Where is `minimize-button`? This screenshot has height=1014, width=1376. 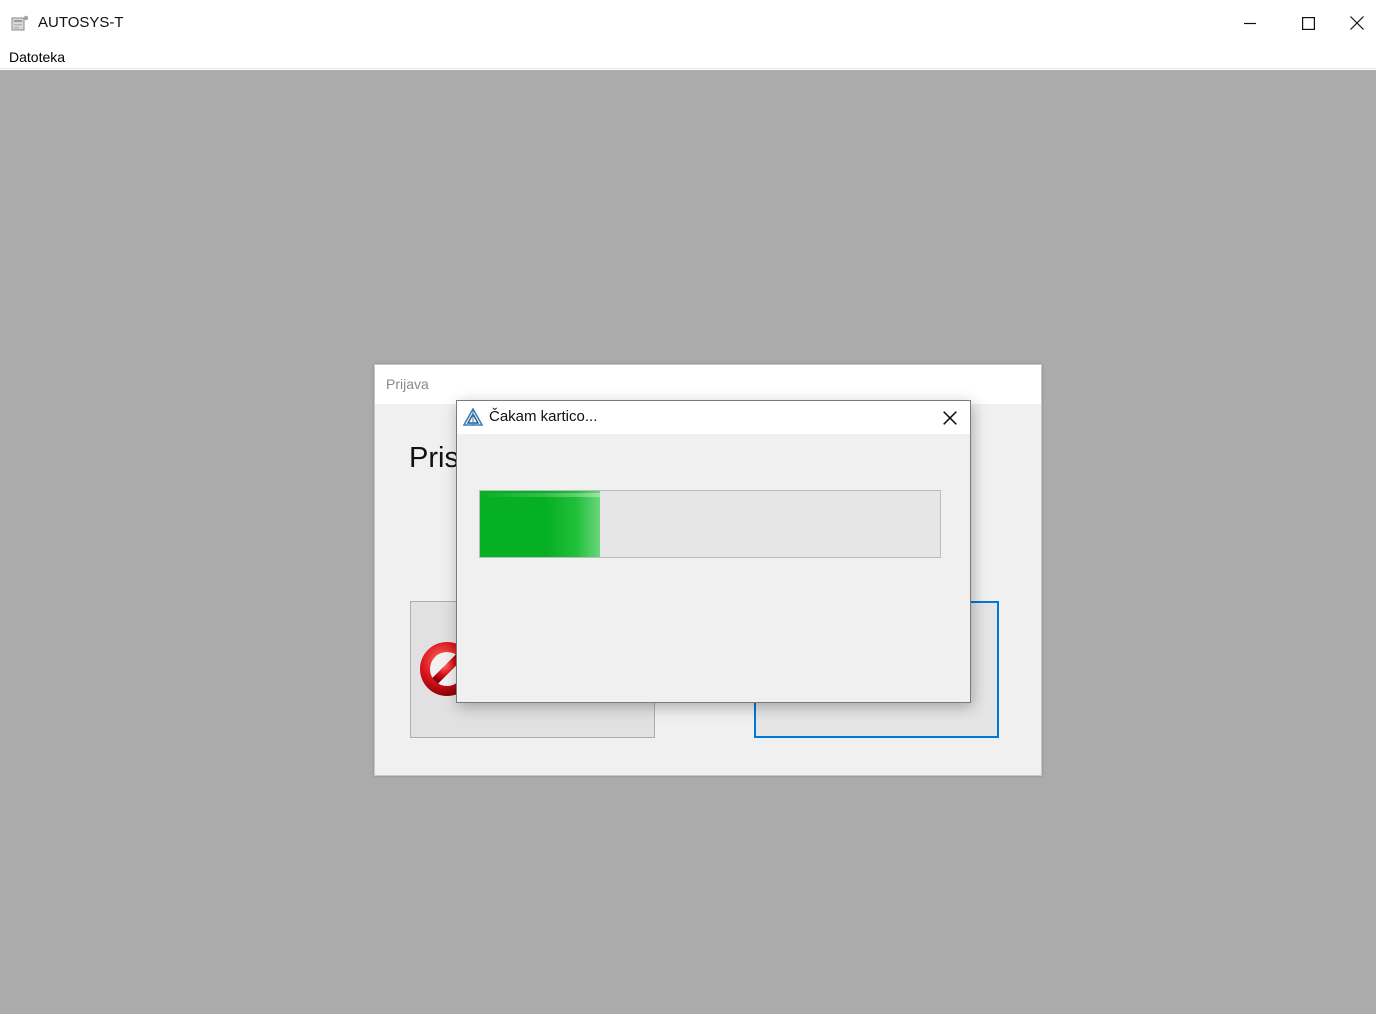
minimize-button is located at coordinates (1250, 23).